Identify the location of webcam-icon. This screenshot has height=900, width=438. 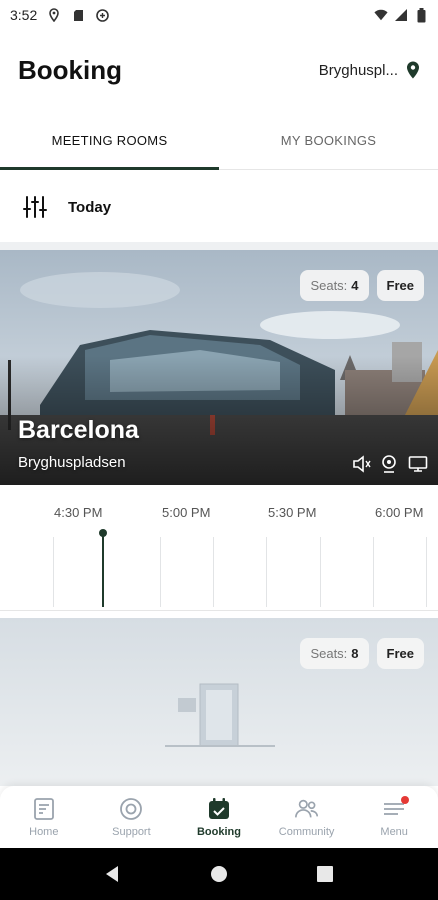
(390, 464).